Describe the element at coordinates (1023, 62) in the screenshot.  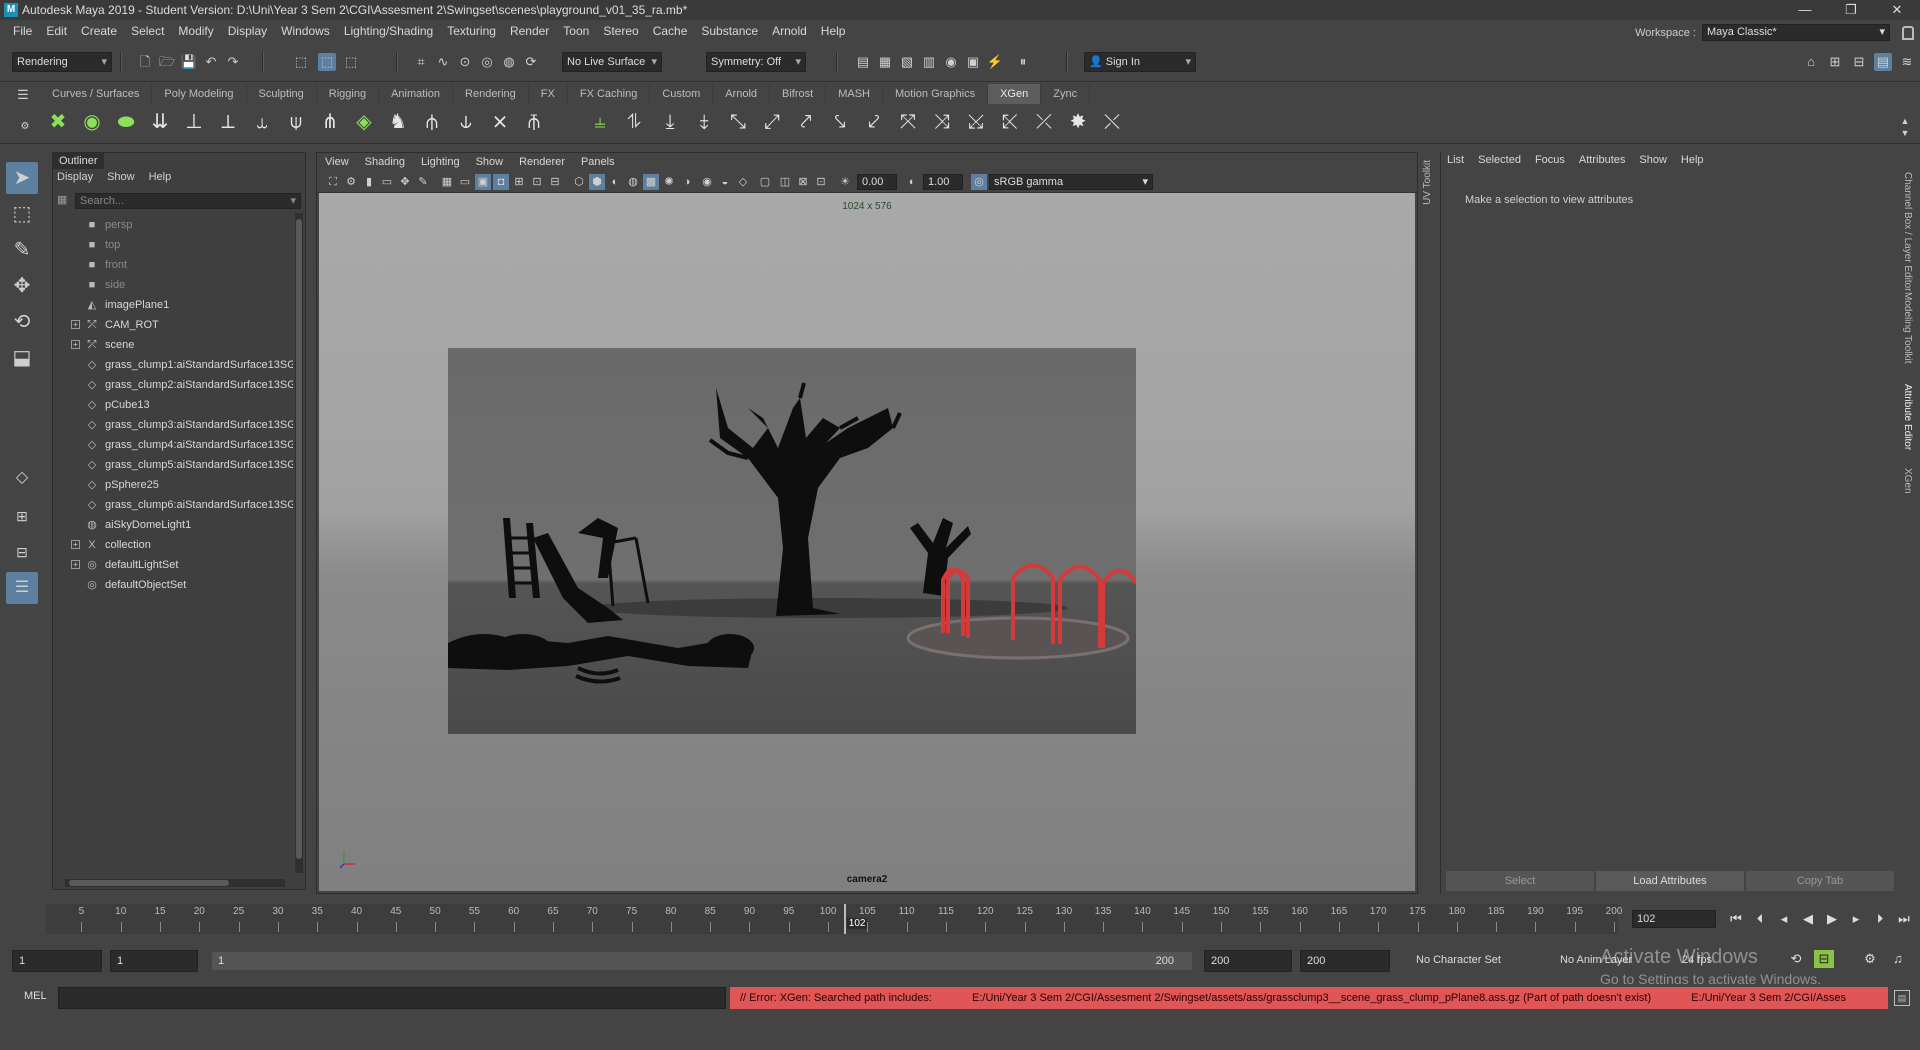
I see `pause-icon: ⏸` at that location.